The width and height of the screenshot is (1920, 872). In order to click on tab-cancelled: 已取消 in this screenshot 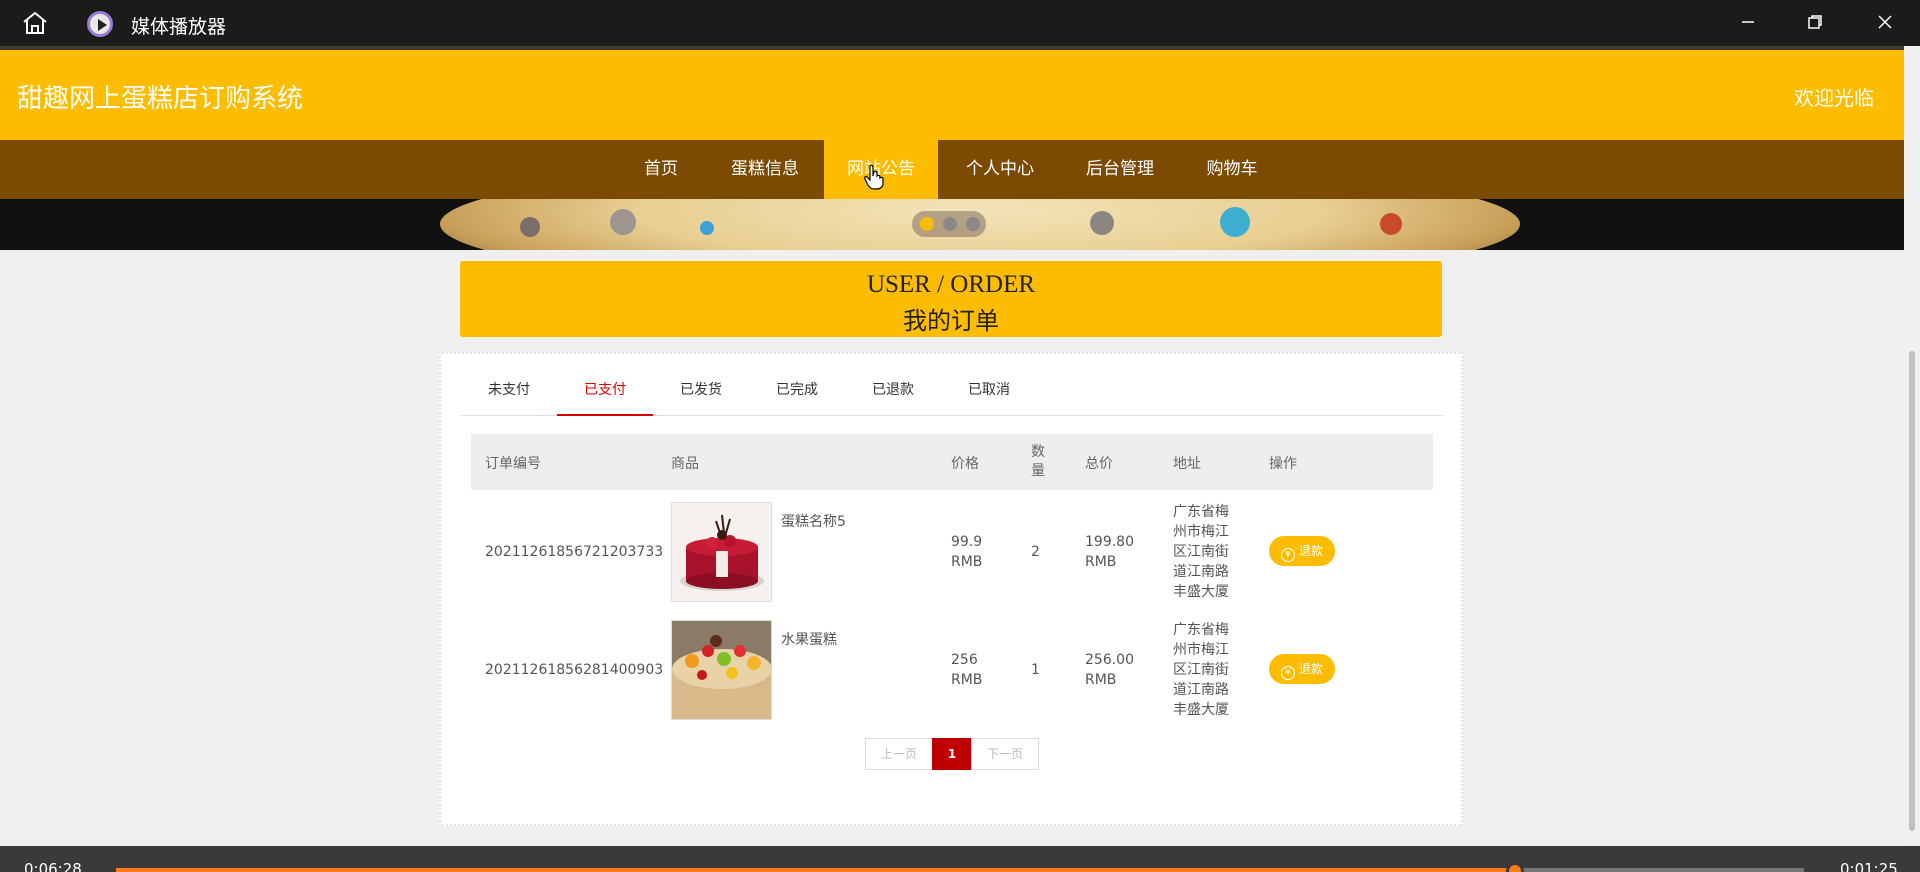, I will do `click(989, 390)`.